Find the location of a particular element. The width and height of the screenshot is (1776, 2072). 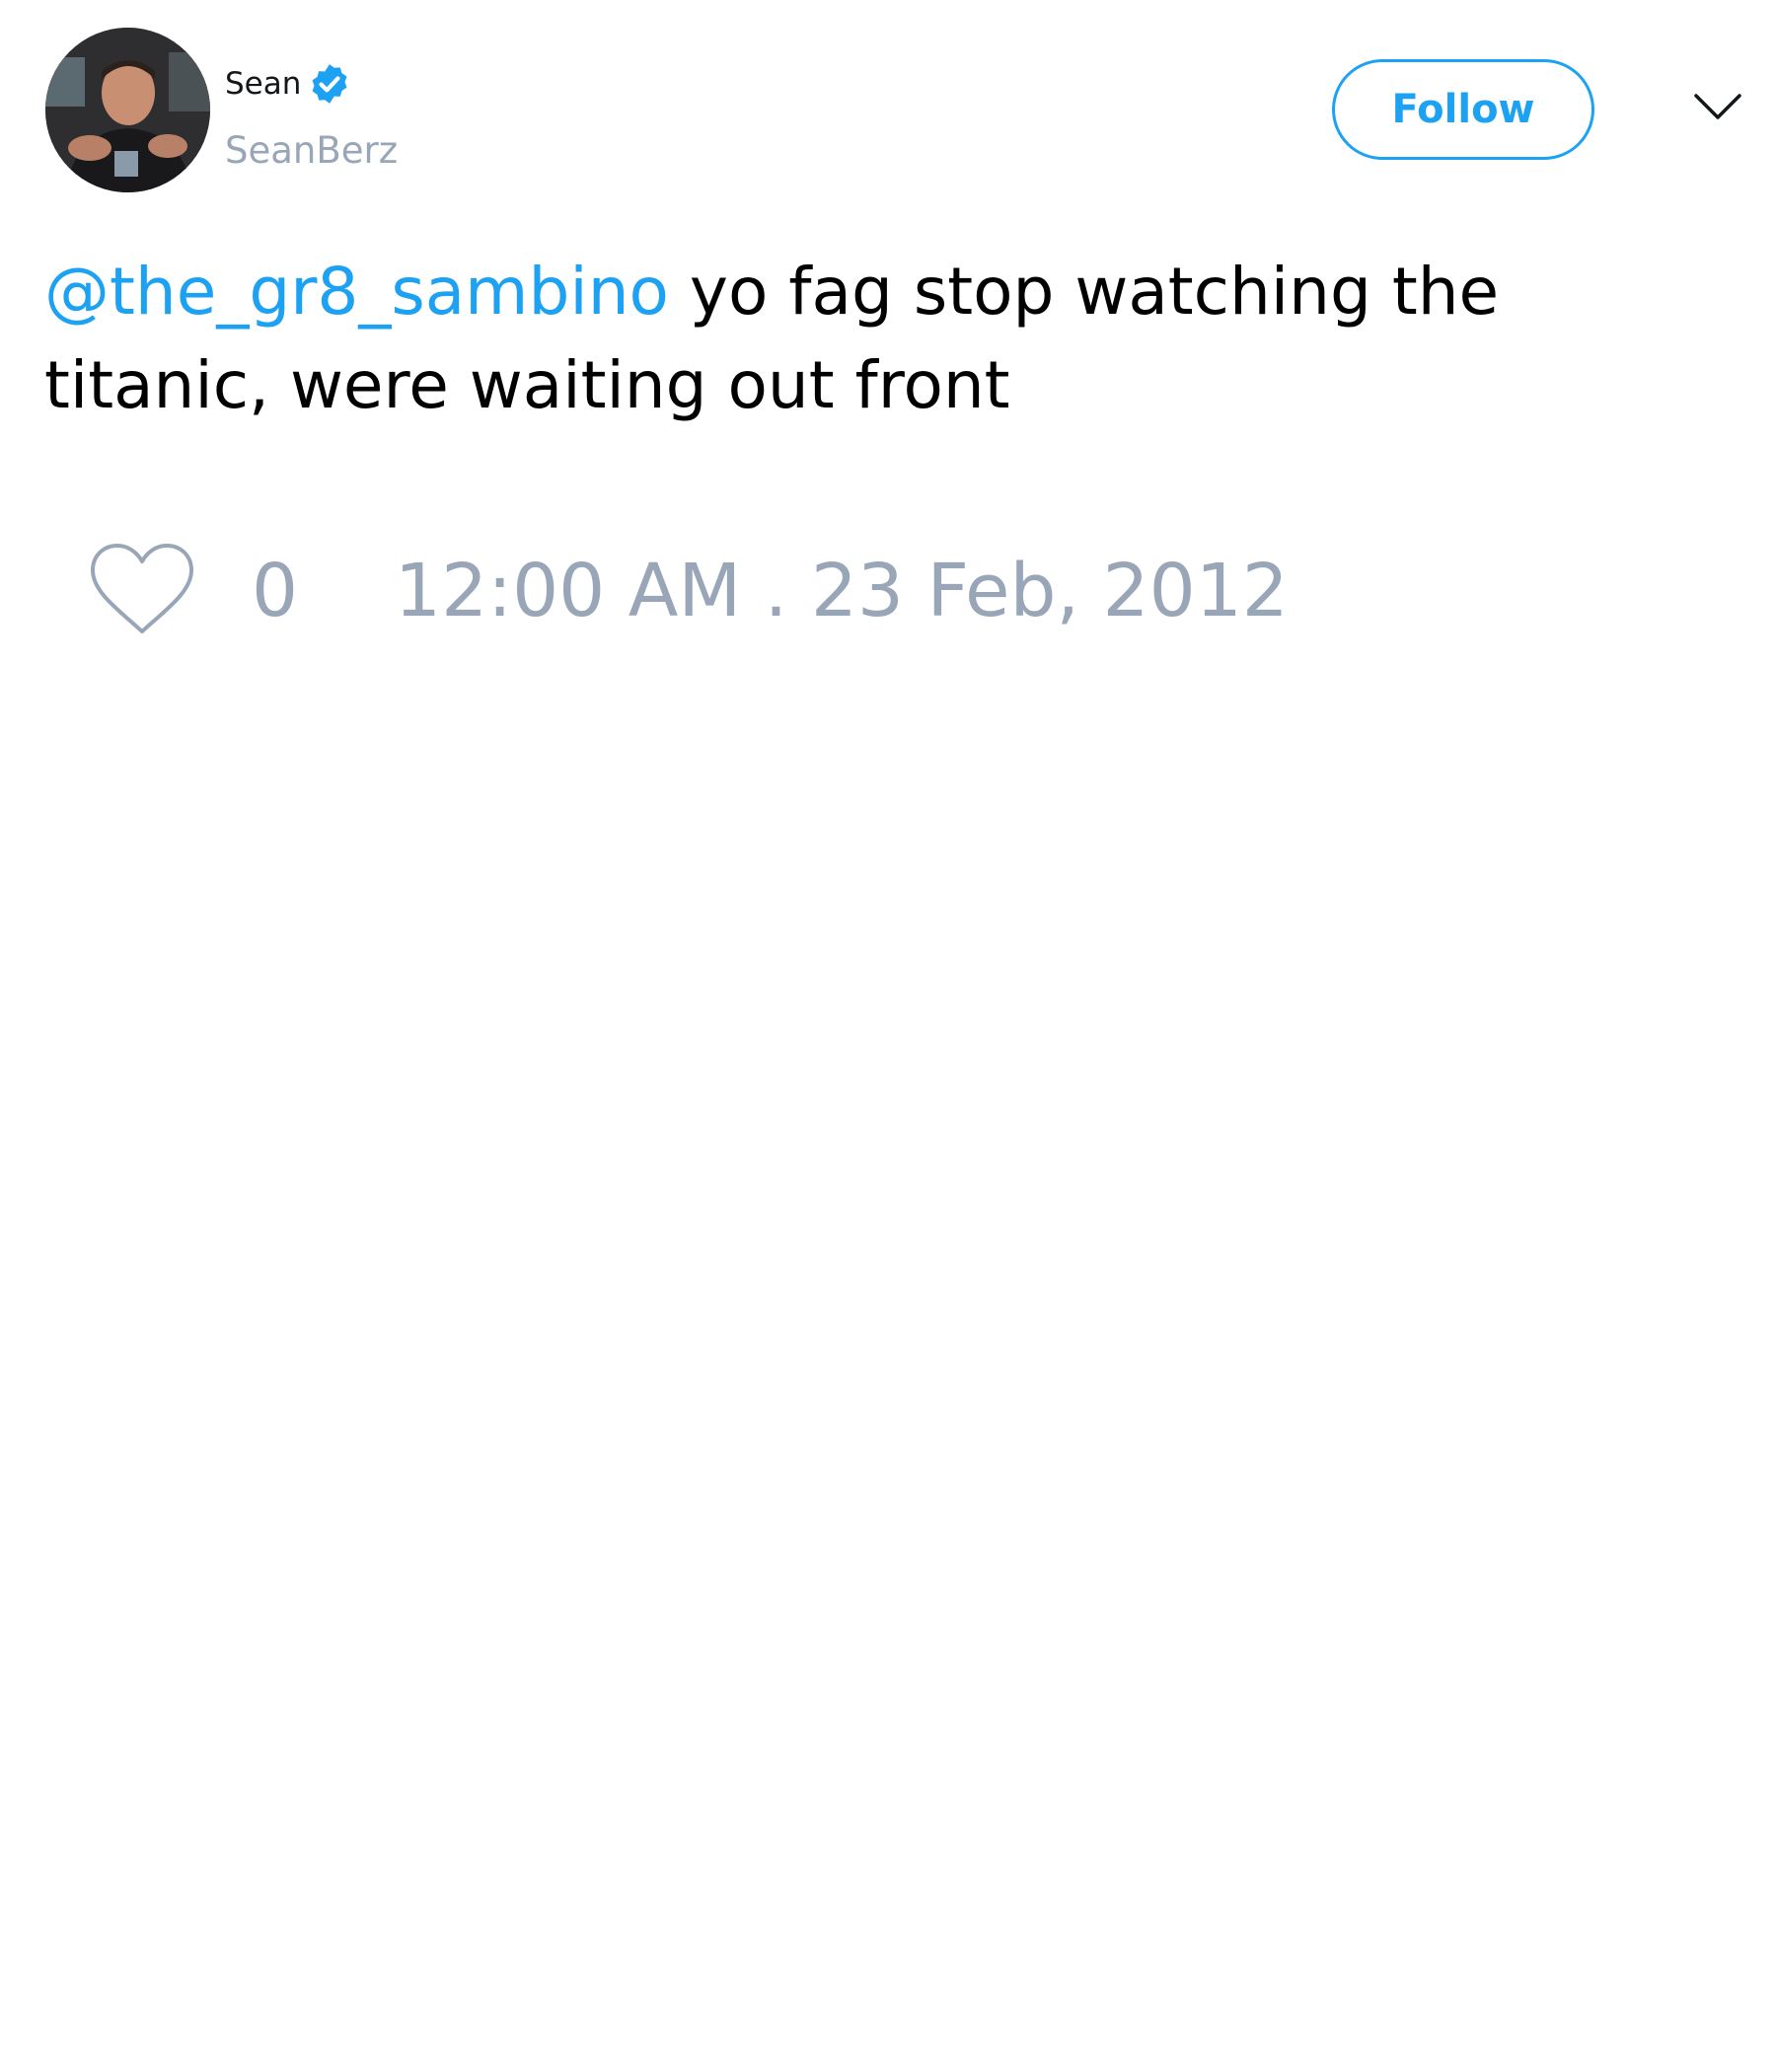

heart-icon is located at coordinates (142, 590).